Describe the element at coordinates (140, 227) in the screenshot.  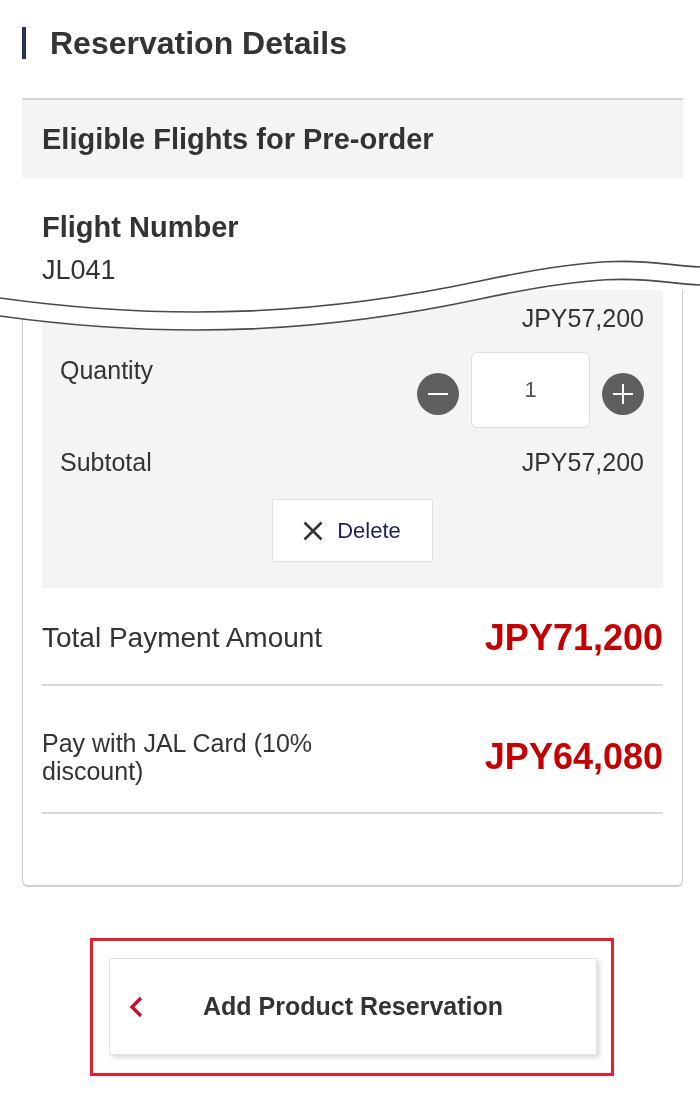
I see `field-label: Flight Number` at that location.